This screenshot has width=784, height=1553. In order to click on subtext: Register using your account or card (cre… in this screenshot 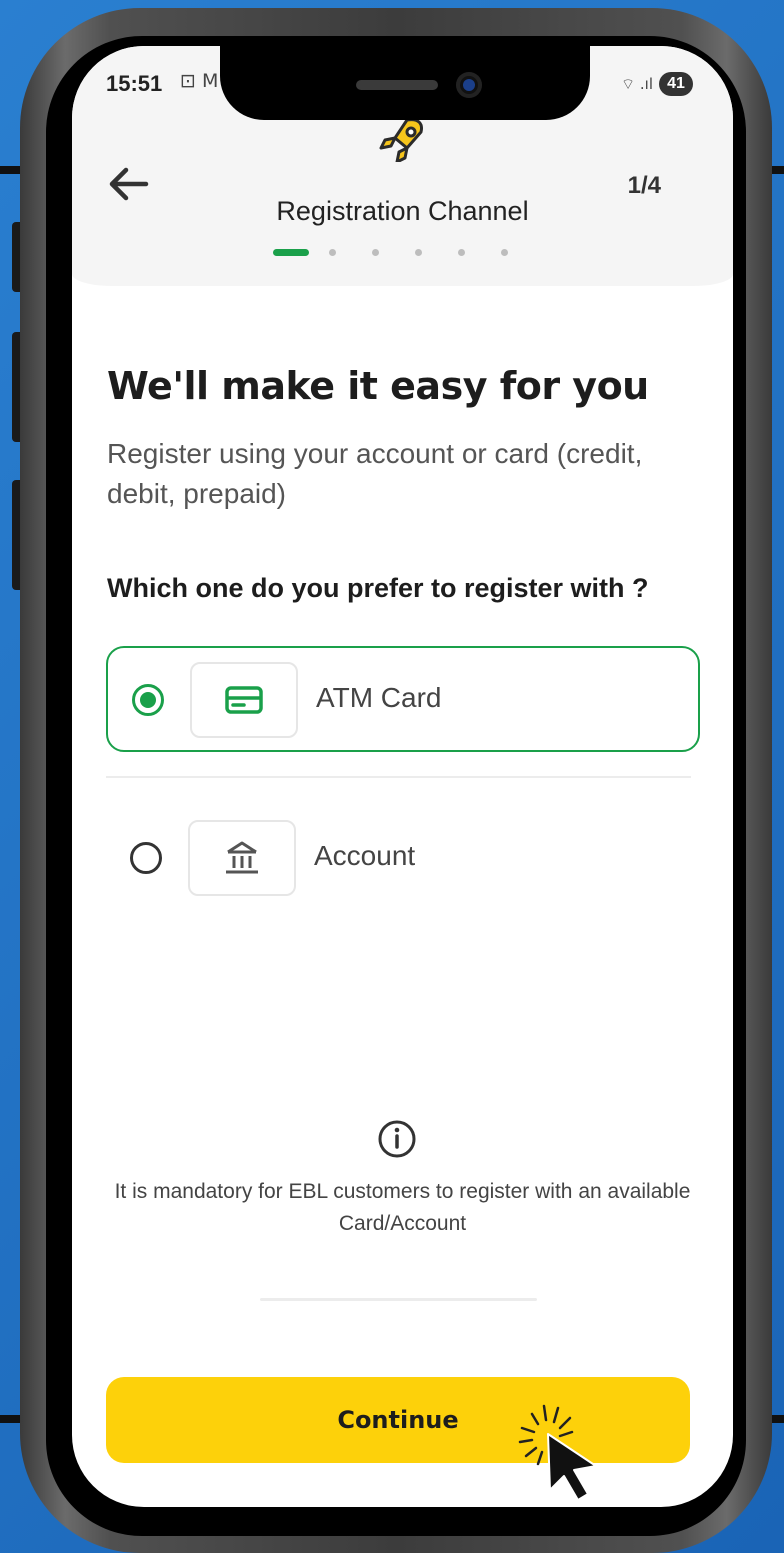, I will do `click(375, 473)`.